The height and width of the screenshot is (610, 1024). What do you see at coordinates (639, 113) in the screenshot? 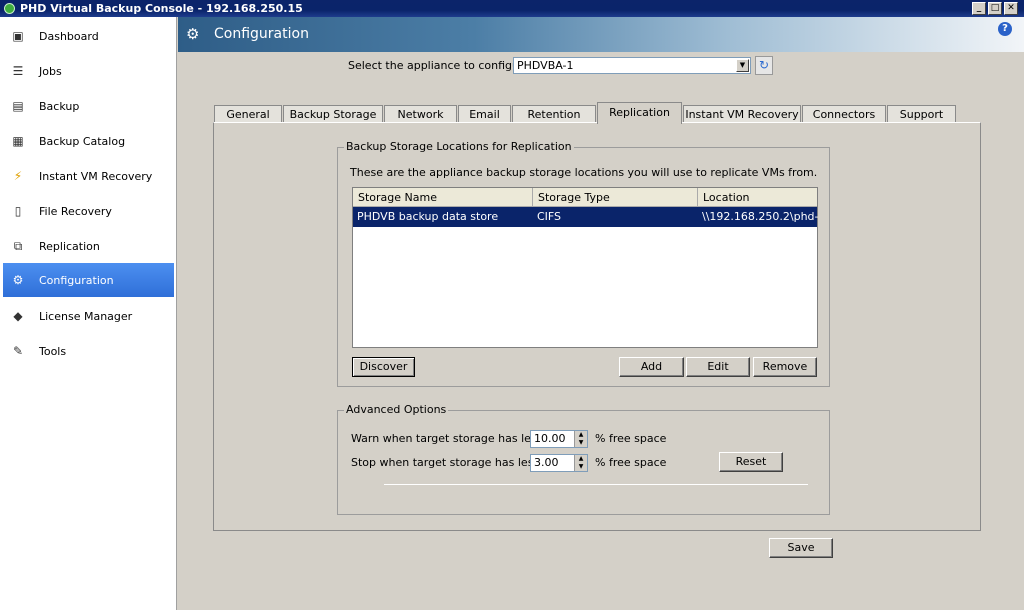
I see `tab-replication: Replication` at bounding box center [639, 113].